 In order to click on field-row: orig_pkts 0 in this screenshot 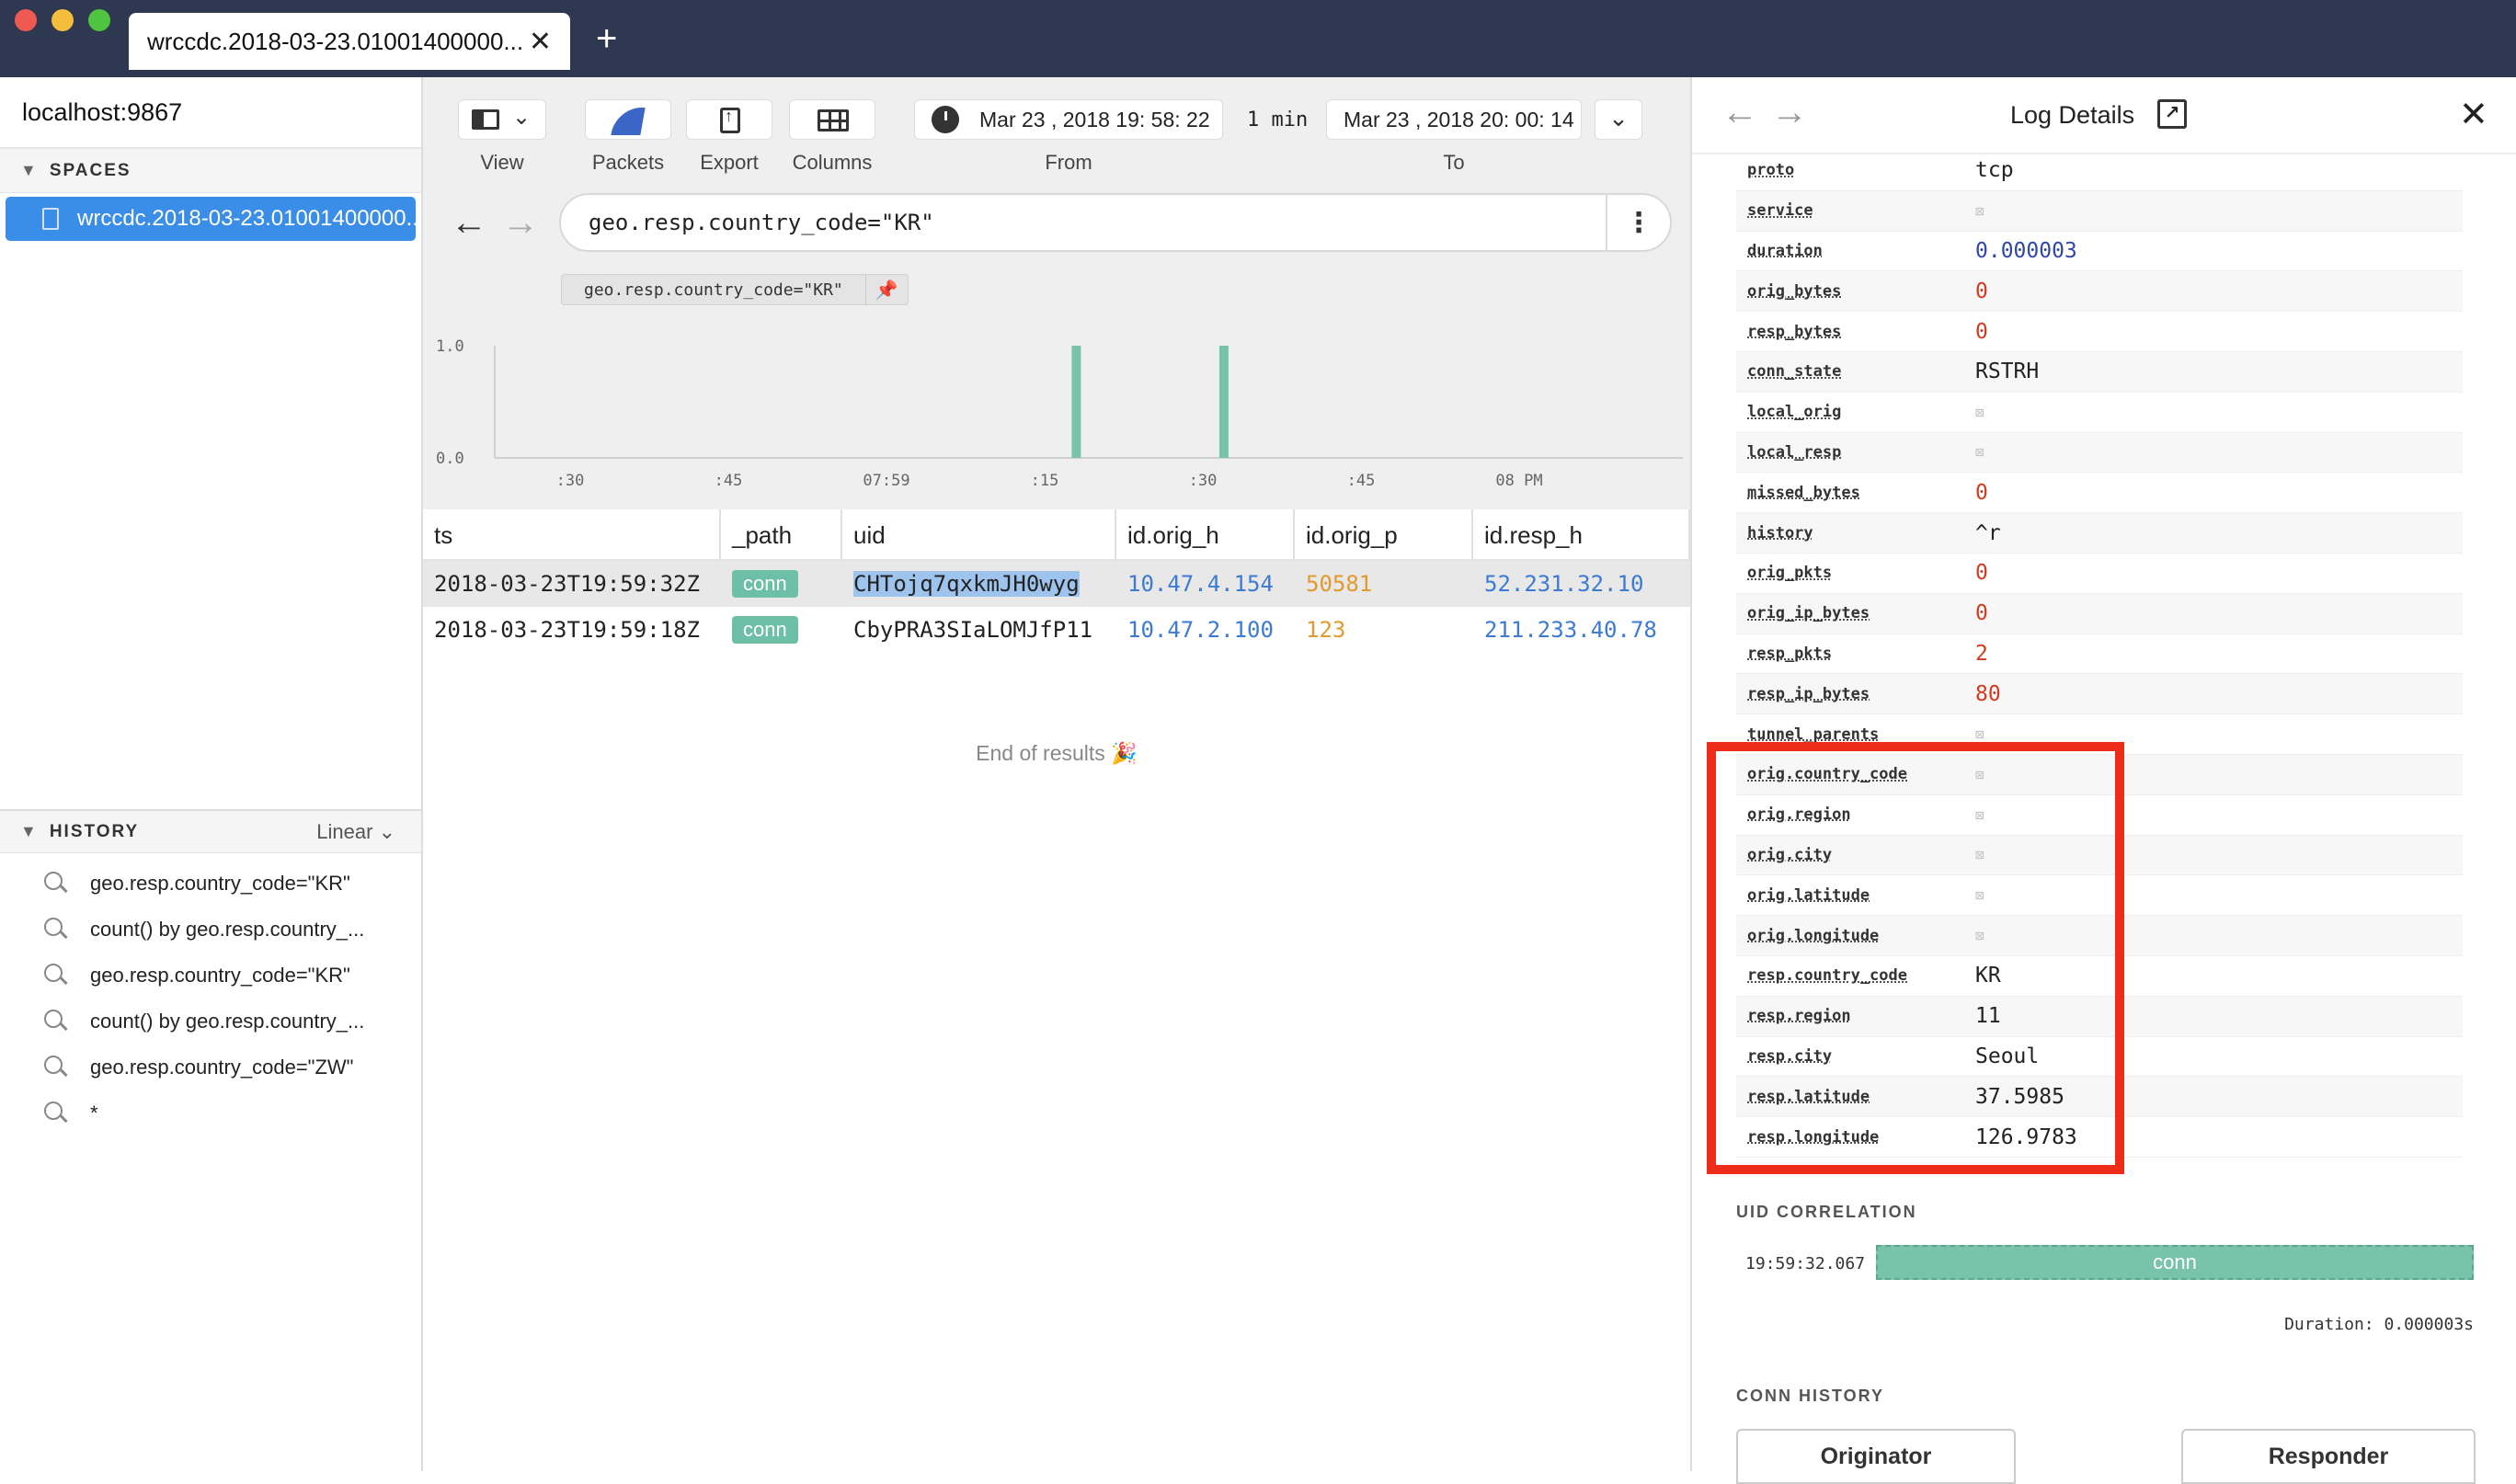, I will do `click(2100, 574)`.